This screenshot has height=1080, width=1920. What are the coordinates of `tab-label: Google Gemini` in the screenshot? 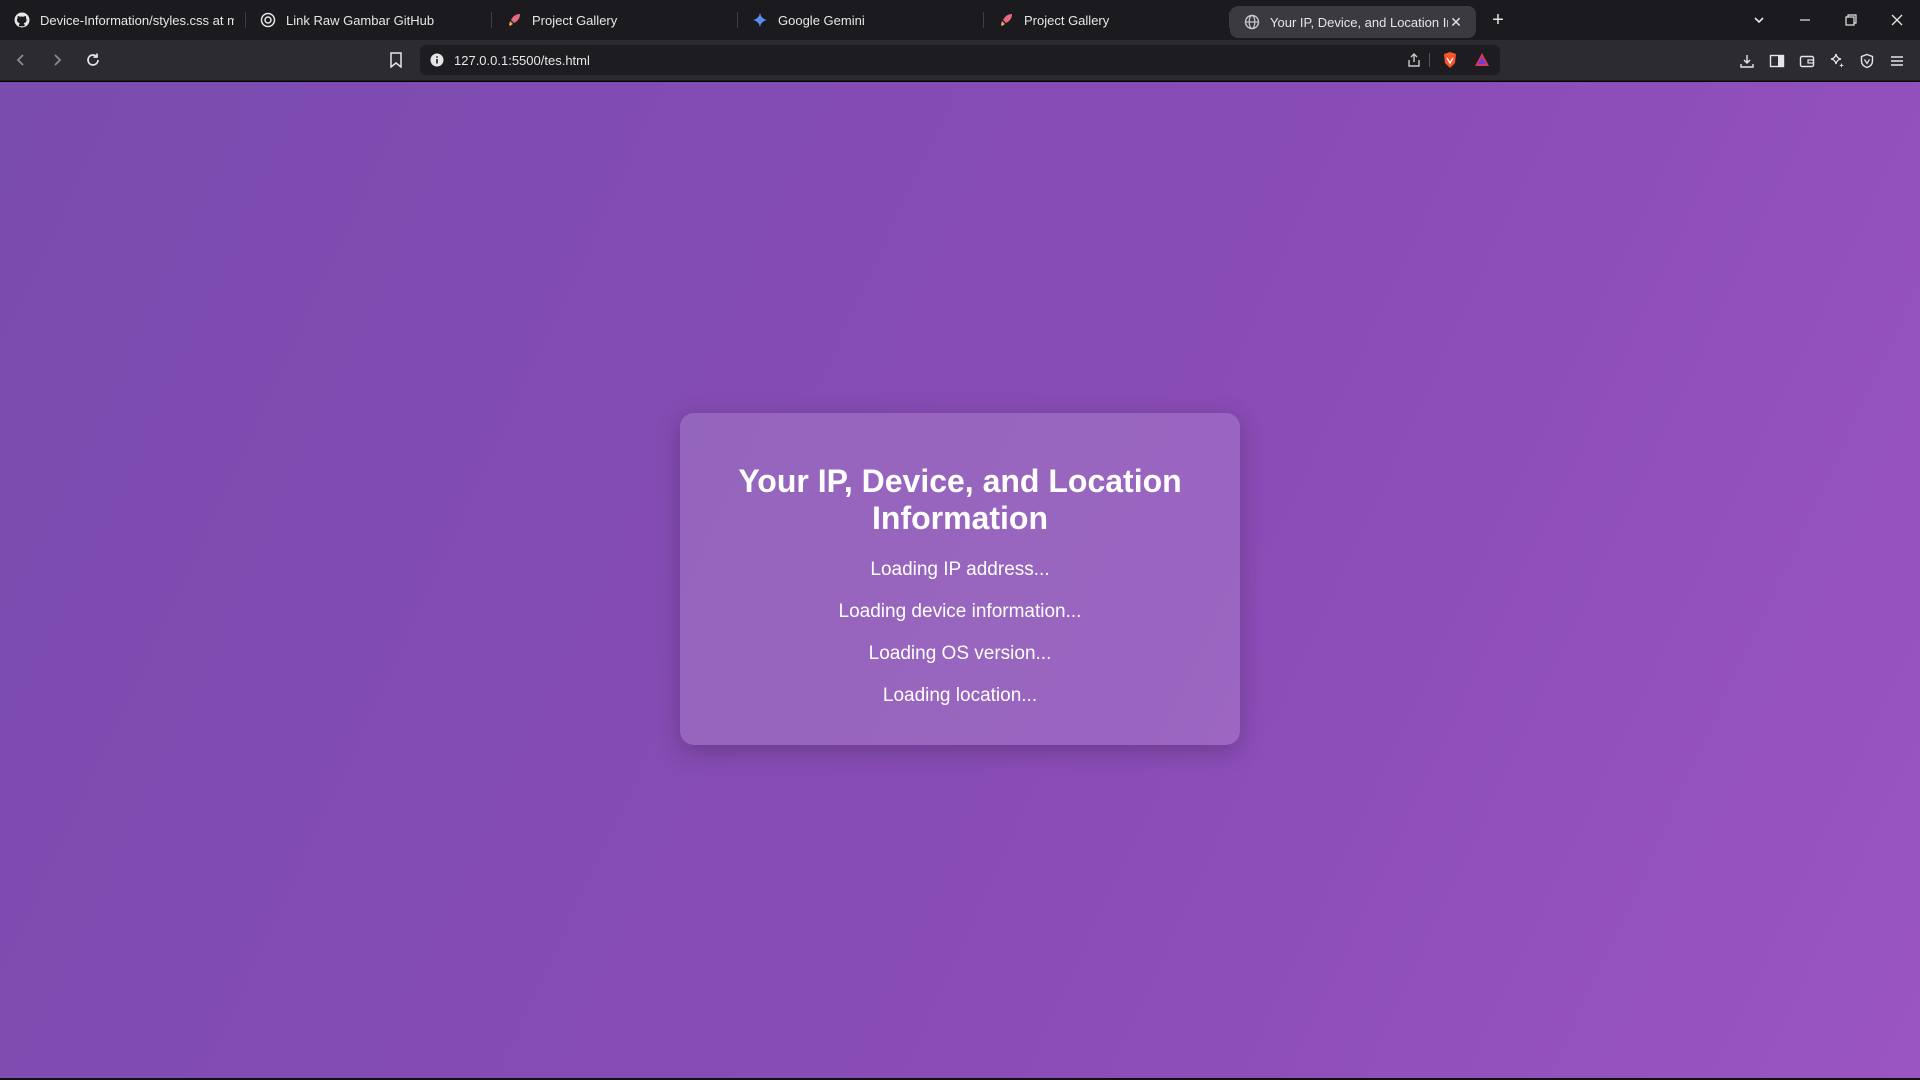 It's located at (821, 20).